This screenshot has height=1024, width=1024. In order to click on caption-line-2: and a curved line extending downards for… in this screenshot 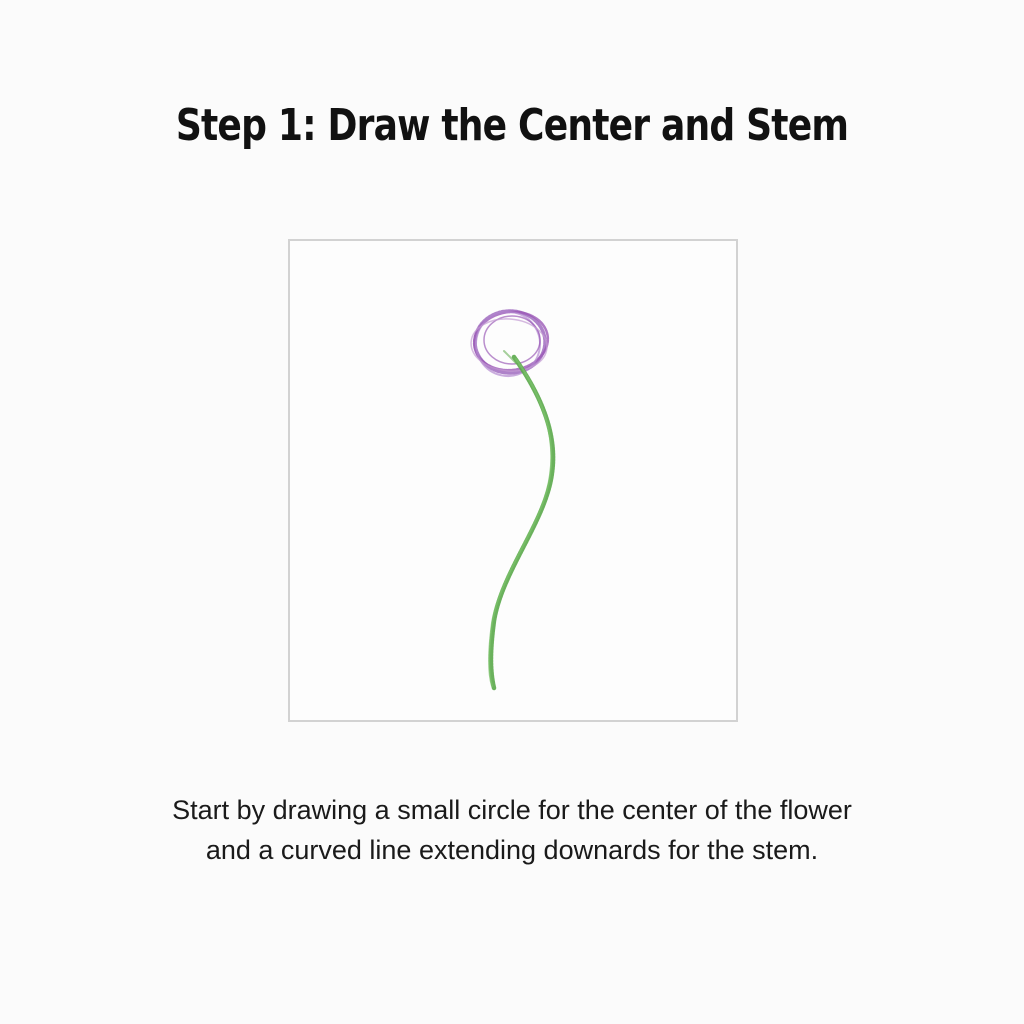, I will do `click(512, 850)`.